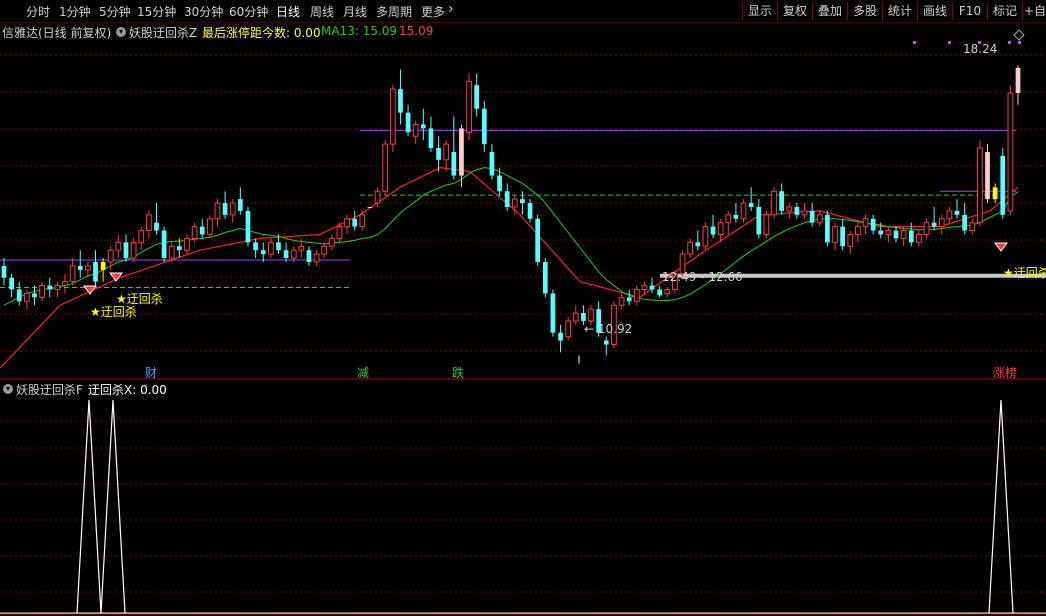  What do you see at coordinates (416, 31) in the screenshot?
I see `ma13-value2: 15.09` at bounding box center [416, 31].